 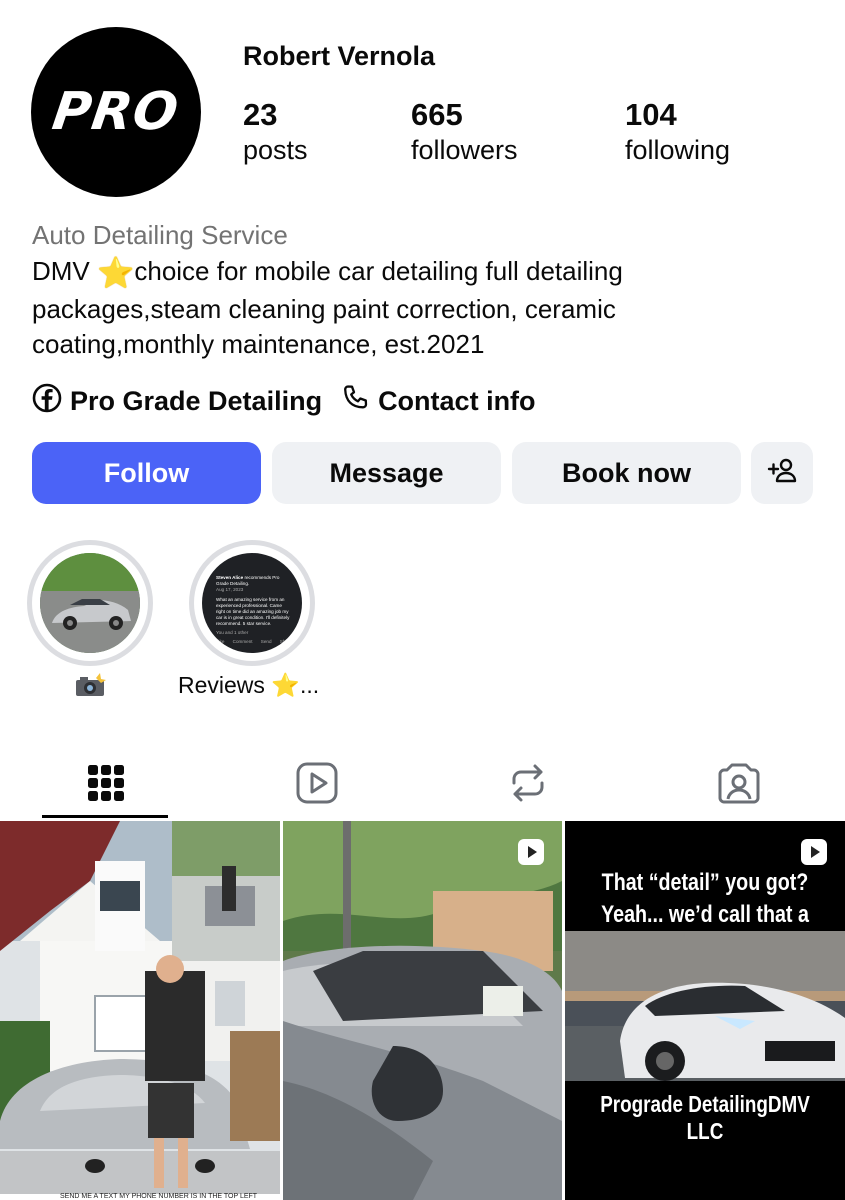 I want to click on posts-label: posts, so click(x=275, y=150).